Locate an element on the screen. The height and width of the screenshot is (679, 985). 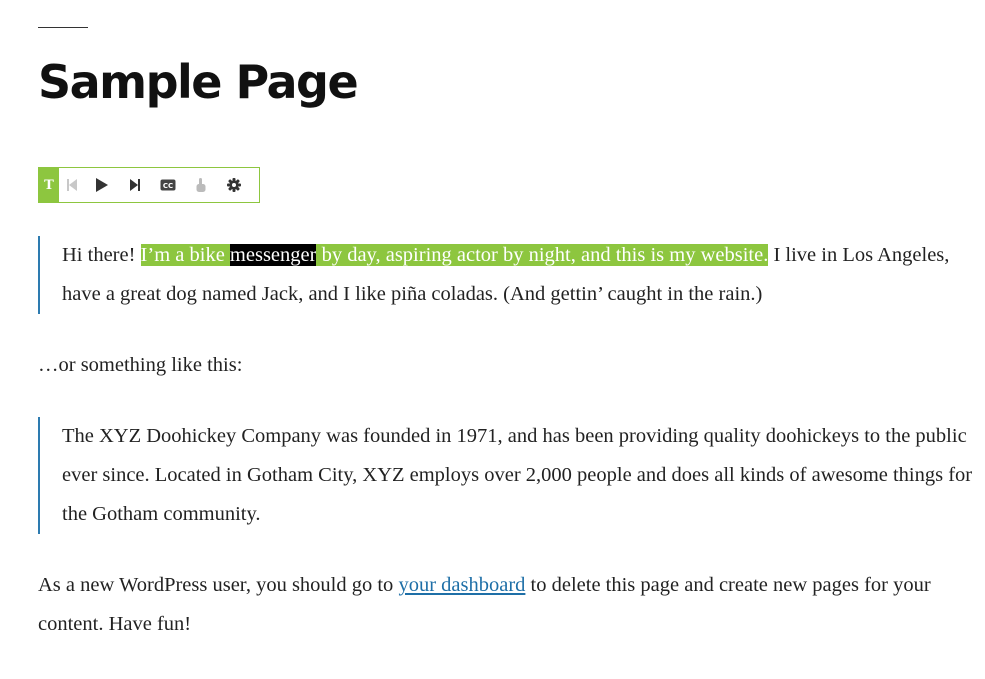
title-divider is located at coordinates (63, 27).